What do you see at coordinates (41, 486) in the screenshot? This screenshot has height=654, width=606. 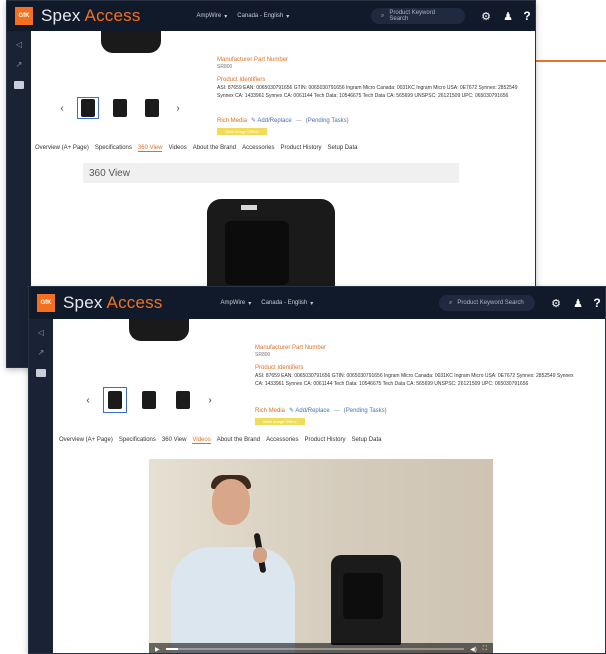 I see `left-rail: ◁ ↗` at bounding box center [41, 486].